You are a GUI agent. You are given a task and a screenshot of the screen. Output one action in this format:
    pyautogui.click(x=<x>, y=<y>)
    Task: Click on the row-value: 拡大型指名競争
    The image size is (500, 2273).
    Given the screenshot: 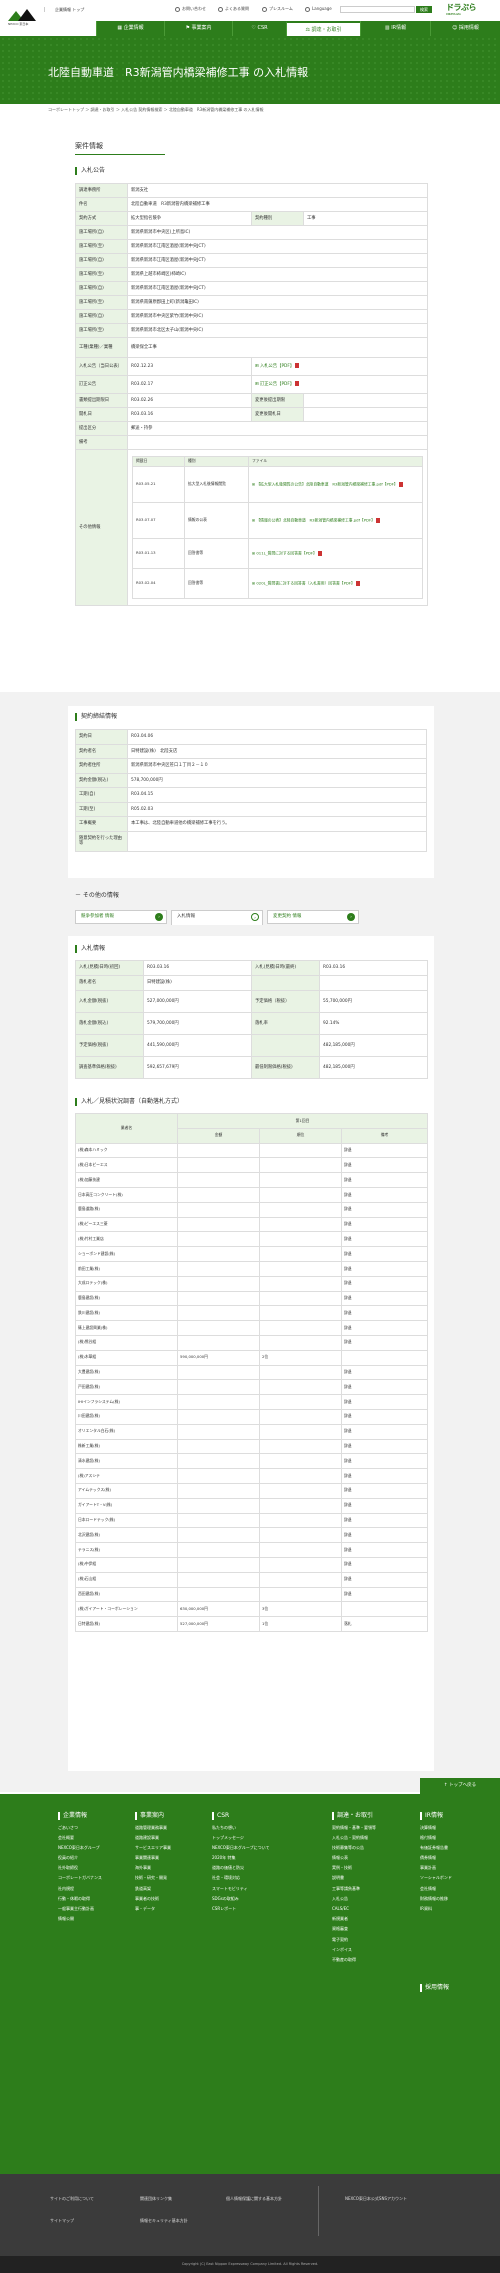 What is the action you would take?
    pyautogui.click(x=189, y=218)
    